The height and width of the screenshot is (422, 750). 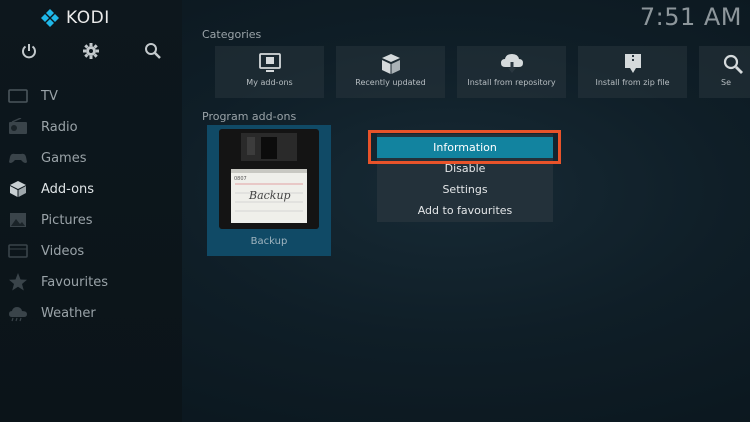 I want to click on floppy-handwriting: Backup, so click(x=269, y=195).